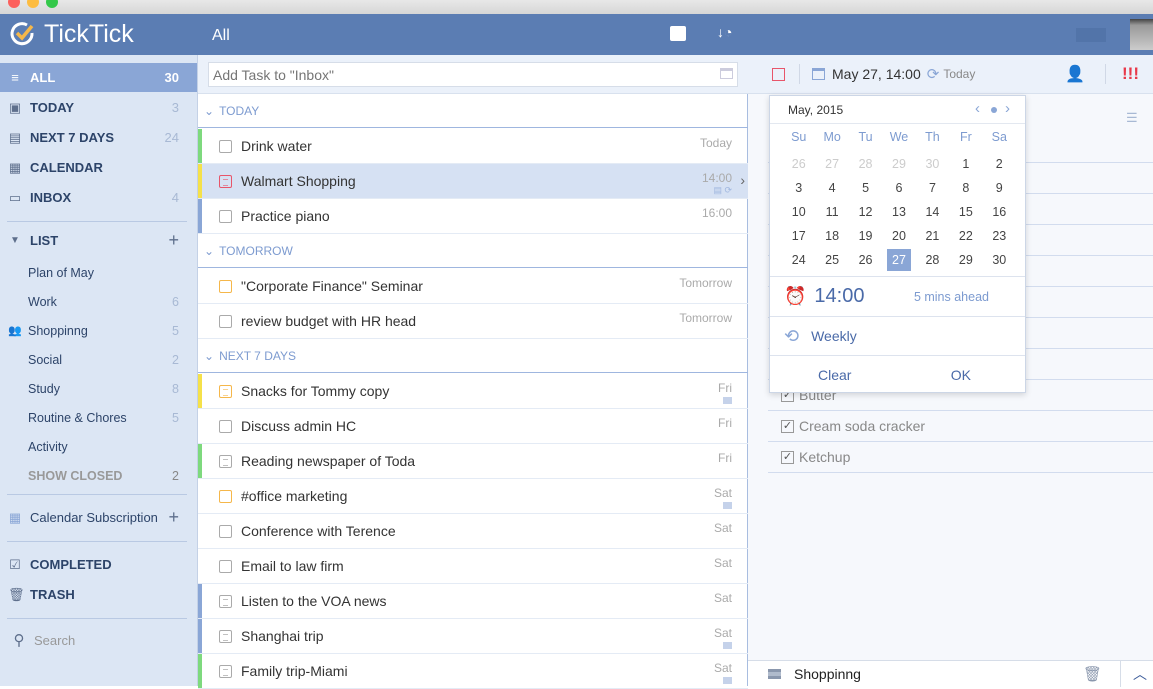 This screenshot has width=1153, height=689. Describe the element at coordinates (1092, 674) in the screenshot. I see `delete-task-icon: 🗑` at that location.